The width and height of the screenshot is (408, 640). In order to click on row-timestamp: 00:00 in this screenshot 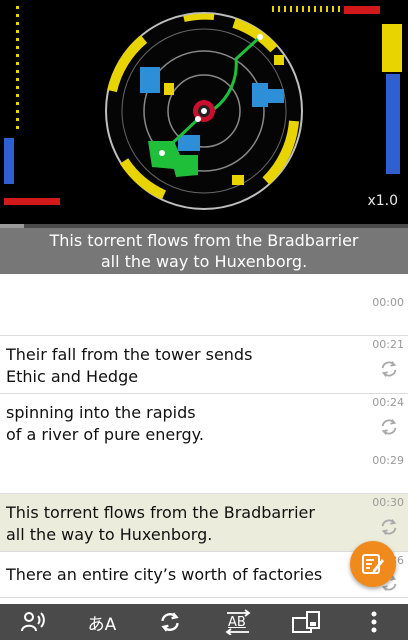, I will do `click(388, 302)`.